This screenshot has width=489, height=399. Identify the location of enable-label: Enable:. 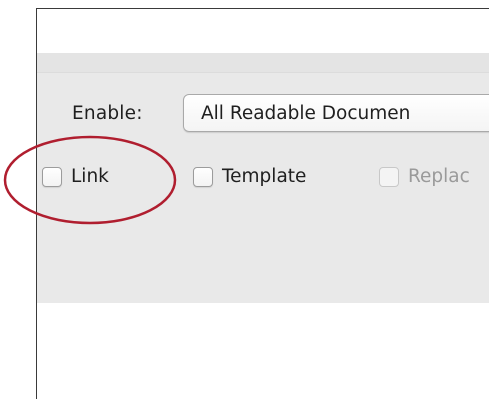
(107, 113).